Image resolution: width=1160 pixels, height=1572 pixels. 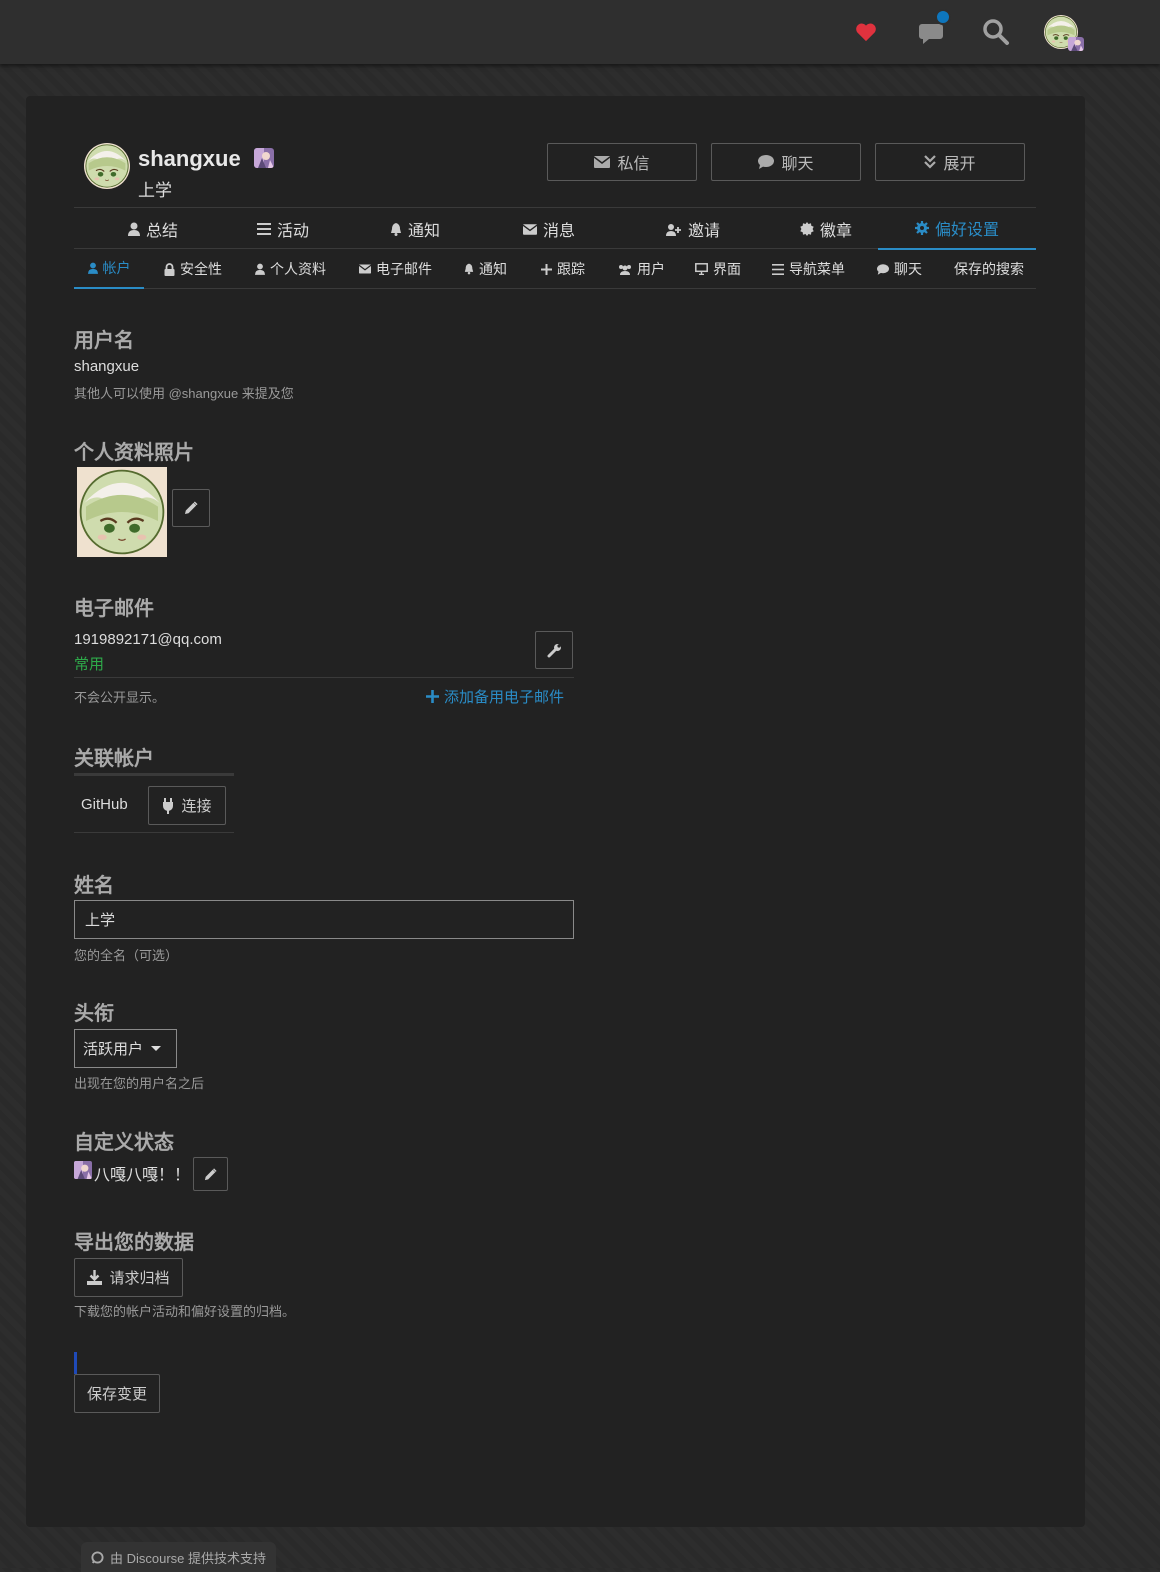 What do you see at coordinates (95, 1277) in the screenshot?
I see `download-icon` at bounding box center [95, 1277].